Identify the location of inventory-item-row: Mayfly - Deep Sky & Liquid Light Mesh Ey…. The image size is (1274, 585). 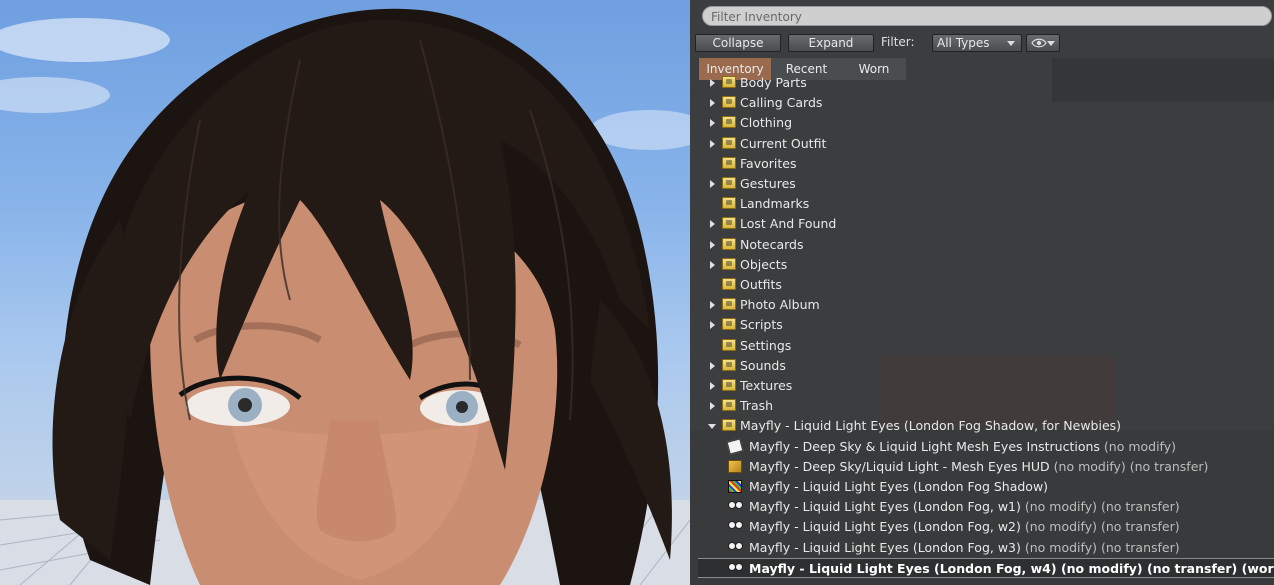
(982, 447).